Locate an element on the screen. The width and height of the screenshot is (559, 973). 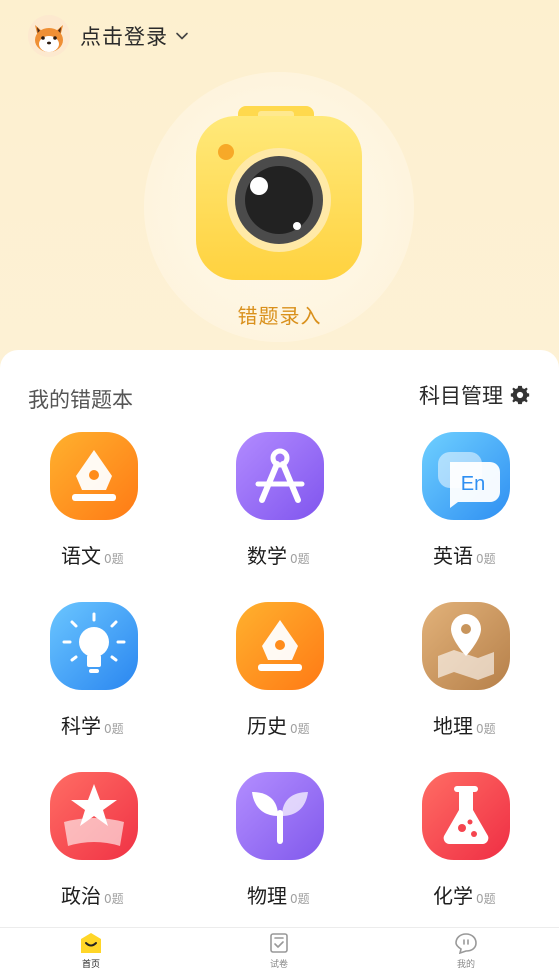
subject-chinese: 语文 0题 is located at coordinates (93, 515).